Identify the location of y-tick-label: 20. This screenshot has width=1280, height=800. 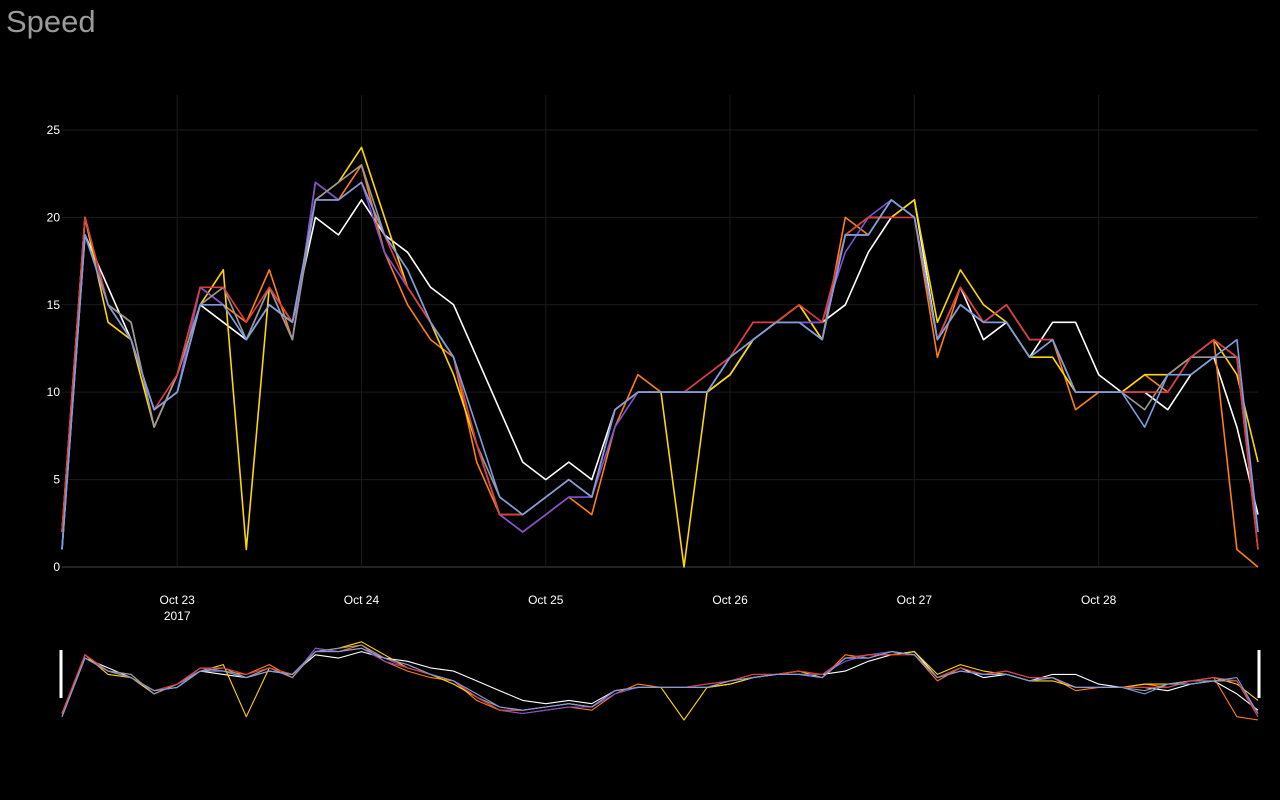
(54, 217).